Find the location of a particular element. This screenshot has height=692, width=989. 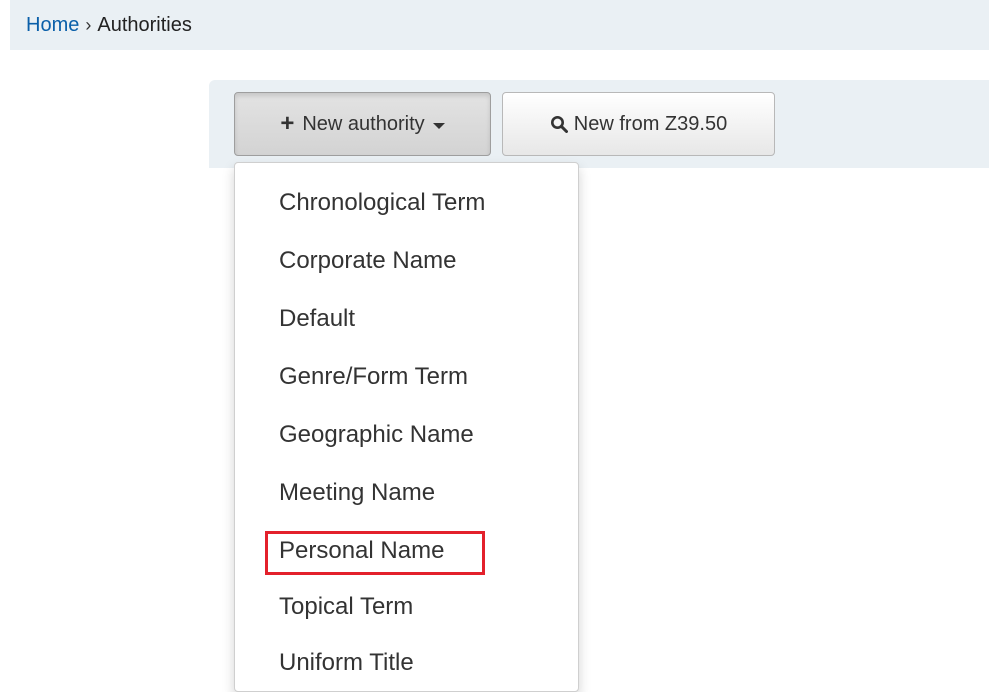

new-authority-label: New authority is located at coordinates (363, 123).